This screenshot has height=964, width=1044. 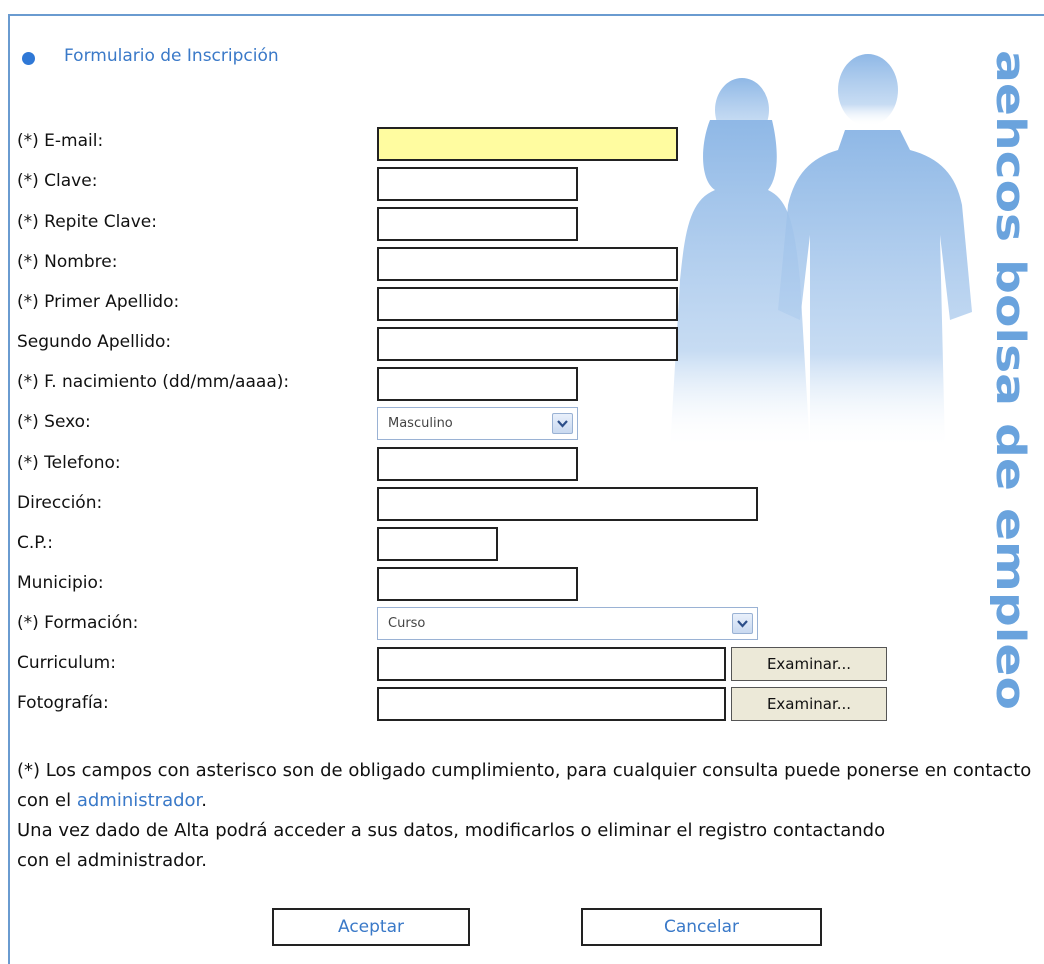 I want to click on nacimiento-label: (*) F. nacimiento (dd/mm/aaaa):, so click(x=153, y=382).